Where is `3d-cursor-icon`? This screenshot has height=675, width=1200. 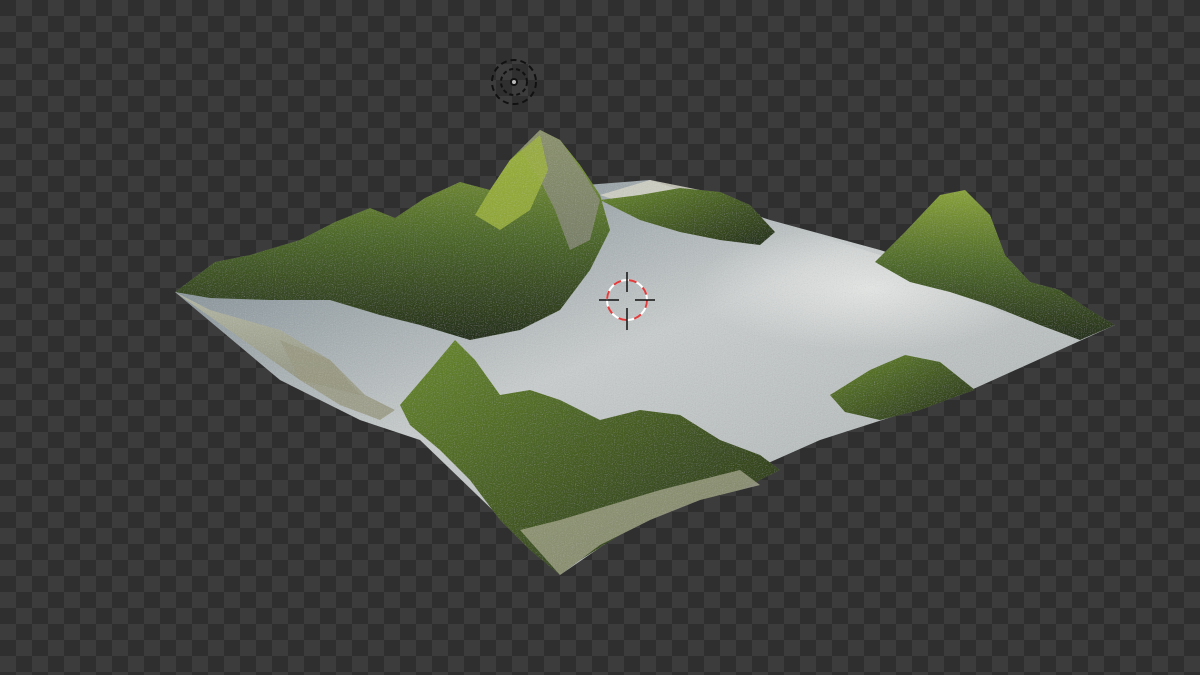
3d-cursor-icon is located at coordinates (627, 300).